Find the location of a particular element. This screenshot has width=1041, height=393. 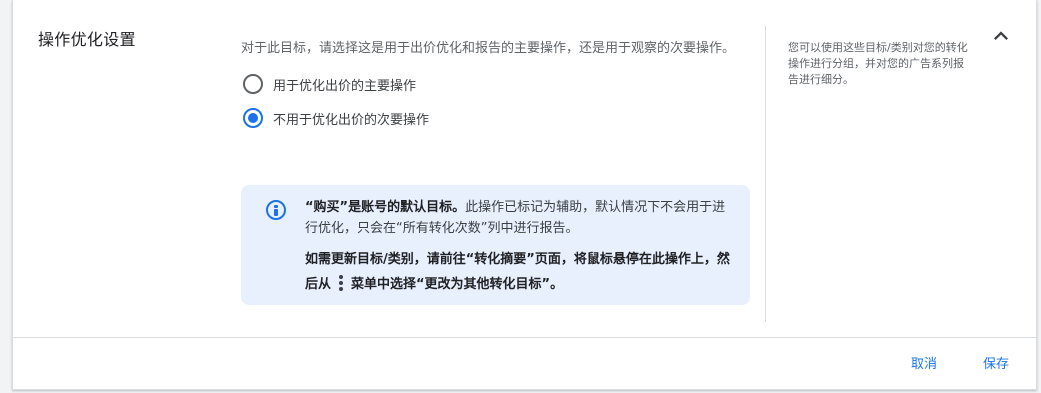

save-button: 保存 is located at coordinates (996, 365).